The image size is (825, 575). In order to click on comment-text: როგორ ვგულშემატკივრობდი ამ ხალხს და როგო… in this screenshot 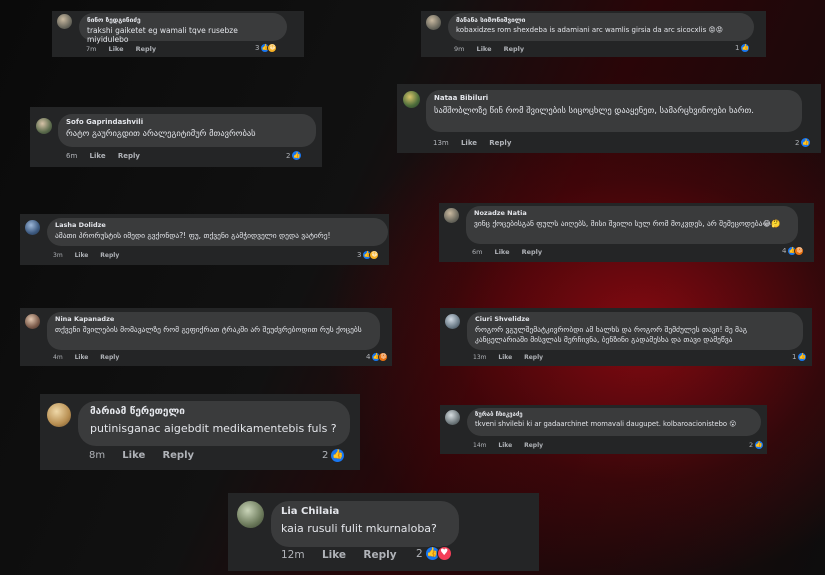, I will do `click(611, 334)`.